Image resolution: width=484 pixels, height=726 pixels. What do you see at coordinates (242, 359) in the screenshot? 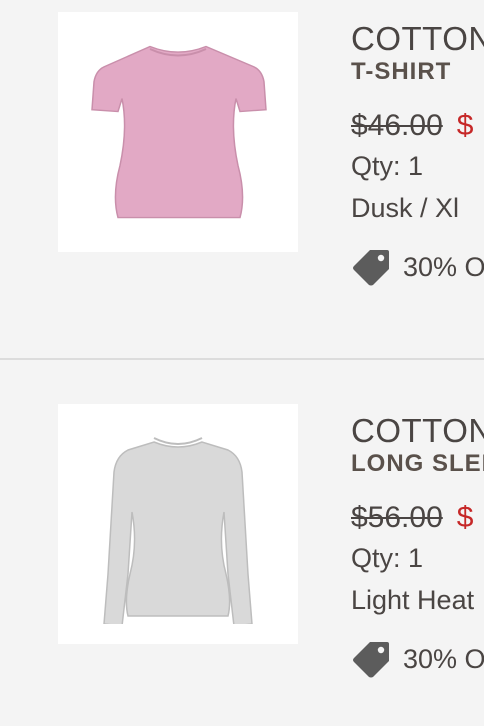
I see `item-divider` at bounding box center [242, 359].